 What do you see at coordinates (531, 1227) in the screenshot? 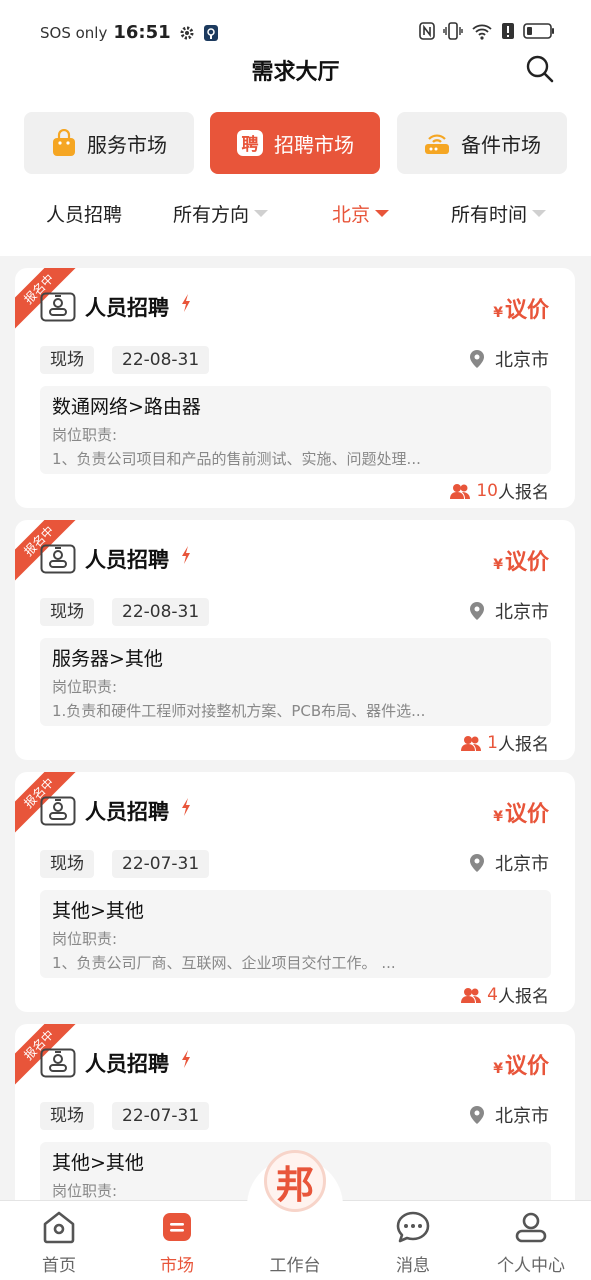
I see `profile-icon` at bounding box center [531, 1227].